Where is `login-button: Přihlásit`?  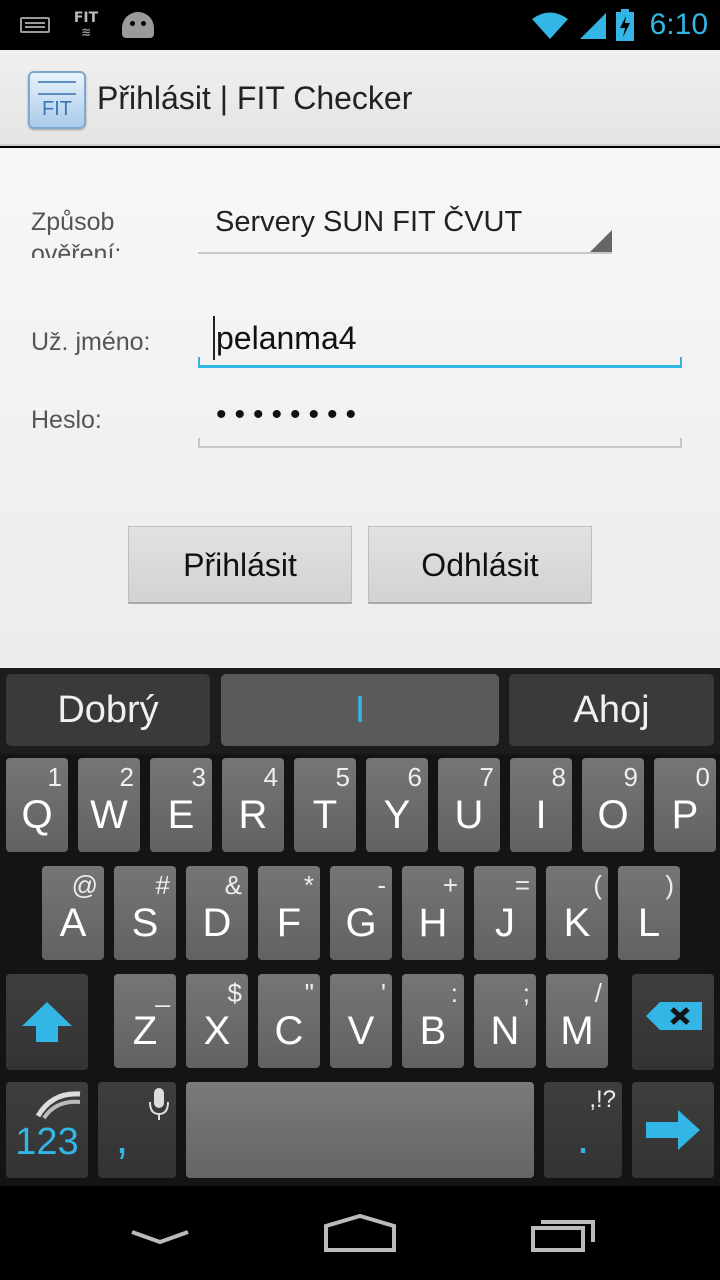 login-button: Přihlásit is located at coordinates (240, 565).